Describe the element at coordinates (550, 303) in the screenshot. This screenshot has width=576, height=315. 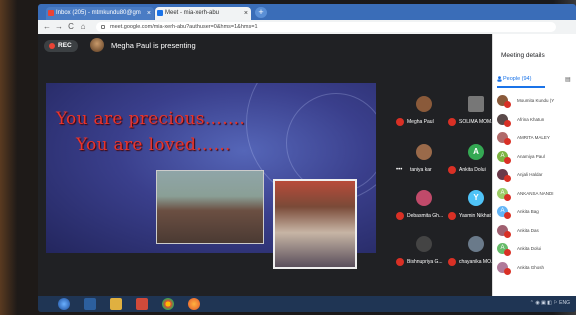
I see `system-tray: ⌃ ◉ ▣ ◧ ⚐ ENG` at that location.